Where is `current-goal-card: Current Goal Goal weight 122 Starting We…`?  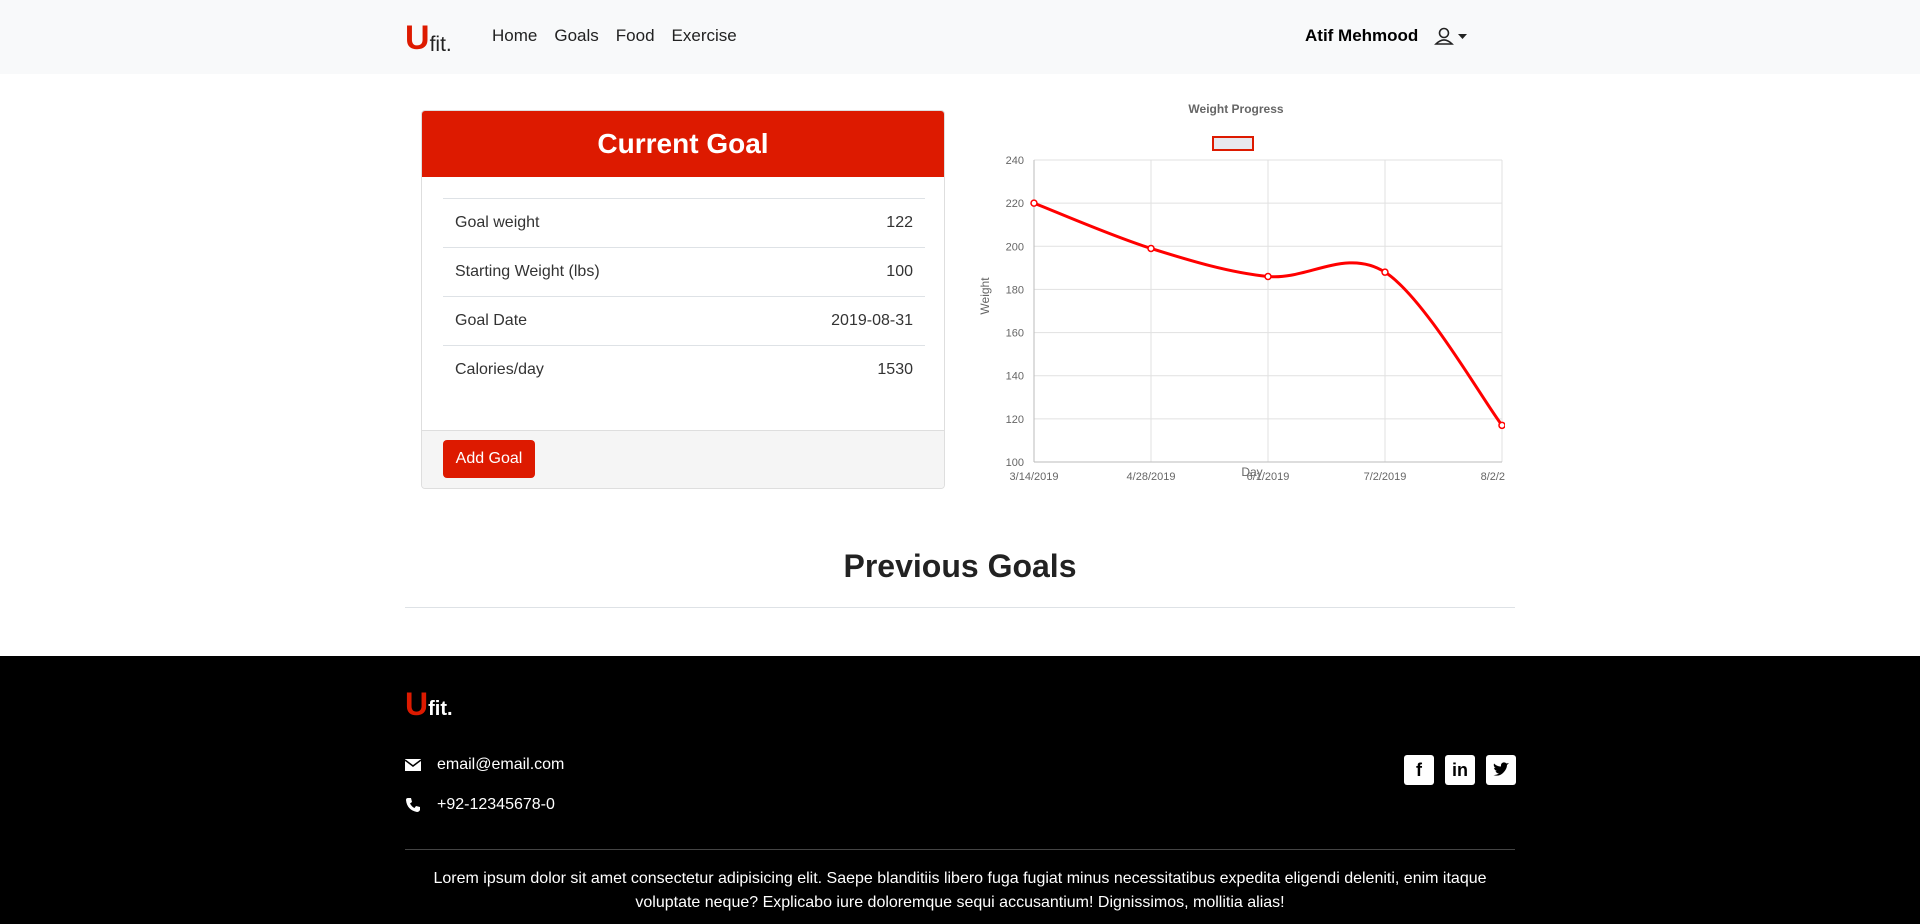 current-goal-card: Current Goal Goal weight 122 Starting We… is located at coordinates (683, 299).